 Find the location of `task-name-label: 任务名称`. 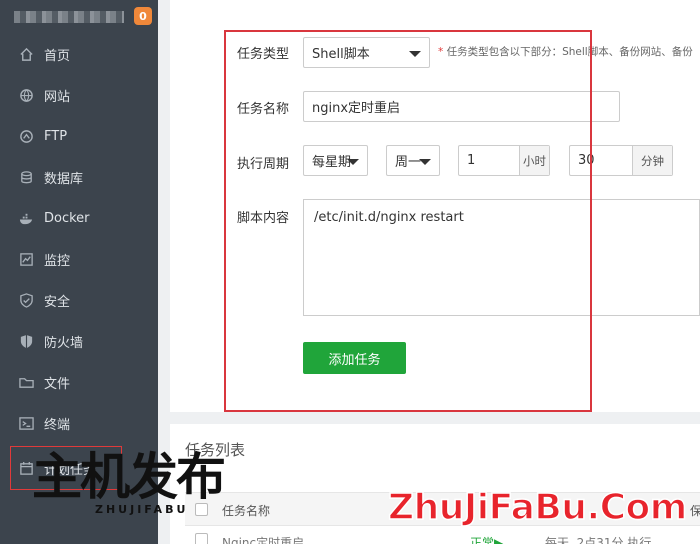

task-name-label: 任务名称 is located at coordinates (263, 109).